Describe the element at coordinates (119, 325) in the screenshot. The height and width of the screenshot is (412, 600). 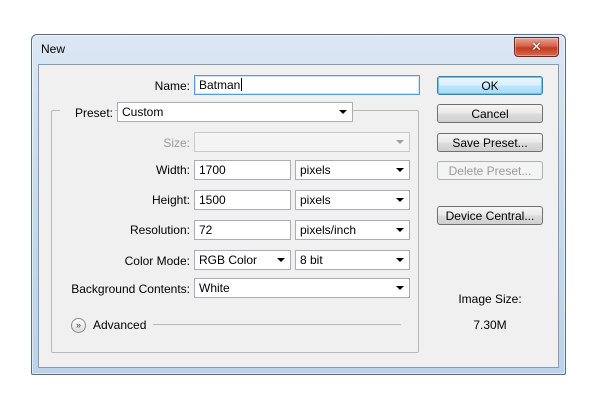
I see `advanced-toggle-label: Advanced` at that location.